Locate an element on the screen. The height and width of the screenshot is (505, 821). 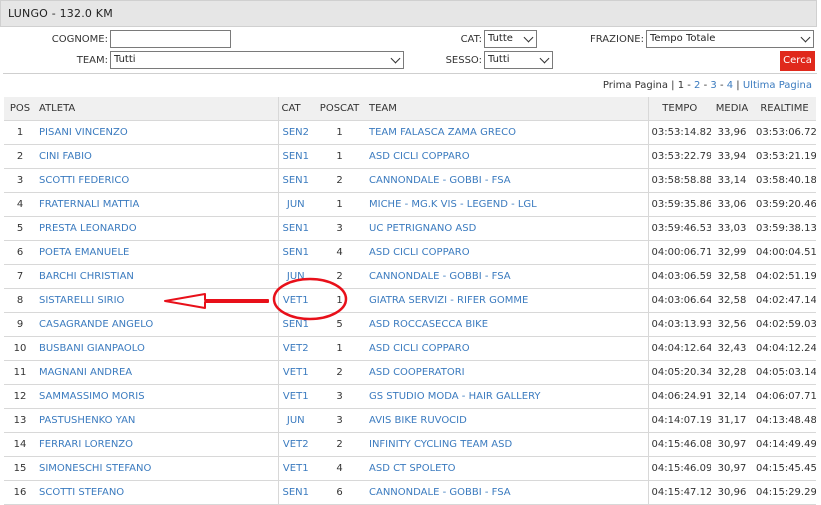
cat-label: CAT: is located at coordinates (471, 39).